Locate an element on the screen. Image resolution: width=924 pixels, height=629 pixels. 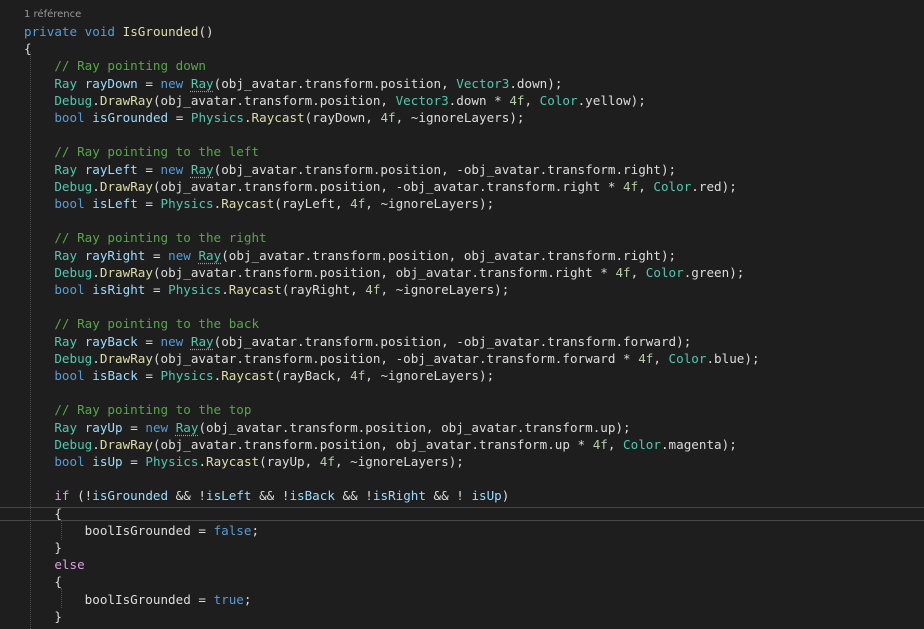
code-line: // Ray pointing to the left is located at coordinates (141, 151).